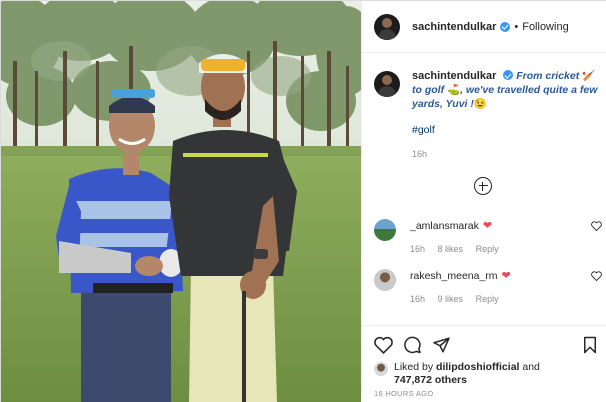 The width and height of the screenshot is (606, 402). I want to click on caption-text-part-2: to golf, so click(428, 90).